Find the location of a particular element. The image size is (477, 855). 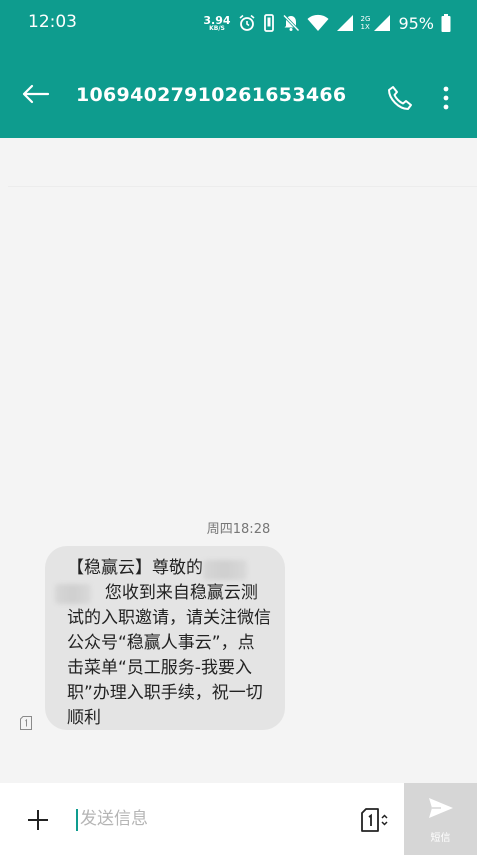

sim-switch-icon is located at coordinates (375, 820).